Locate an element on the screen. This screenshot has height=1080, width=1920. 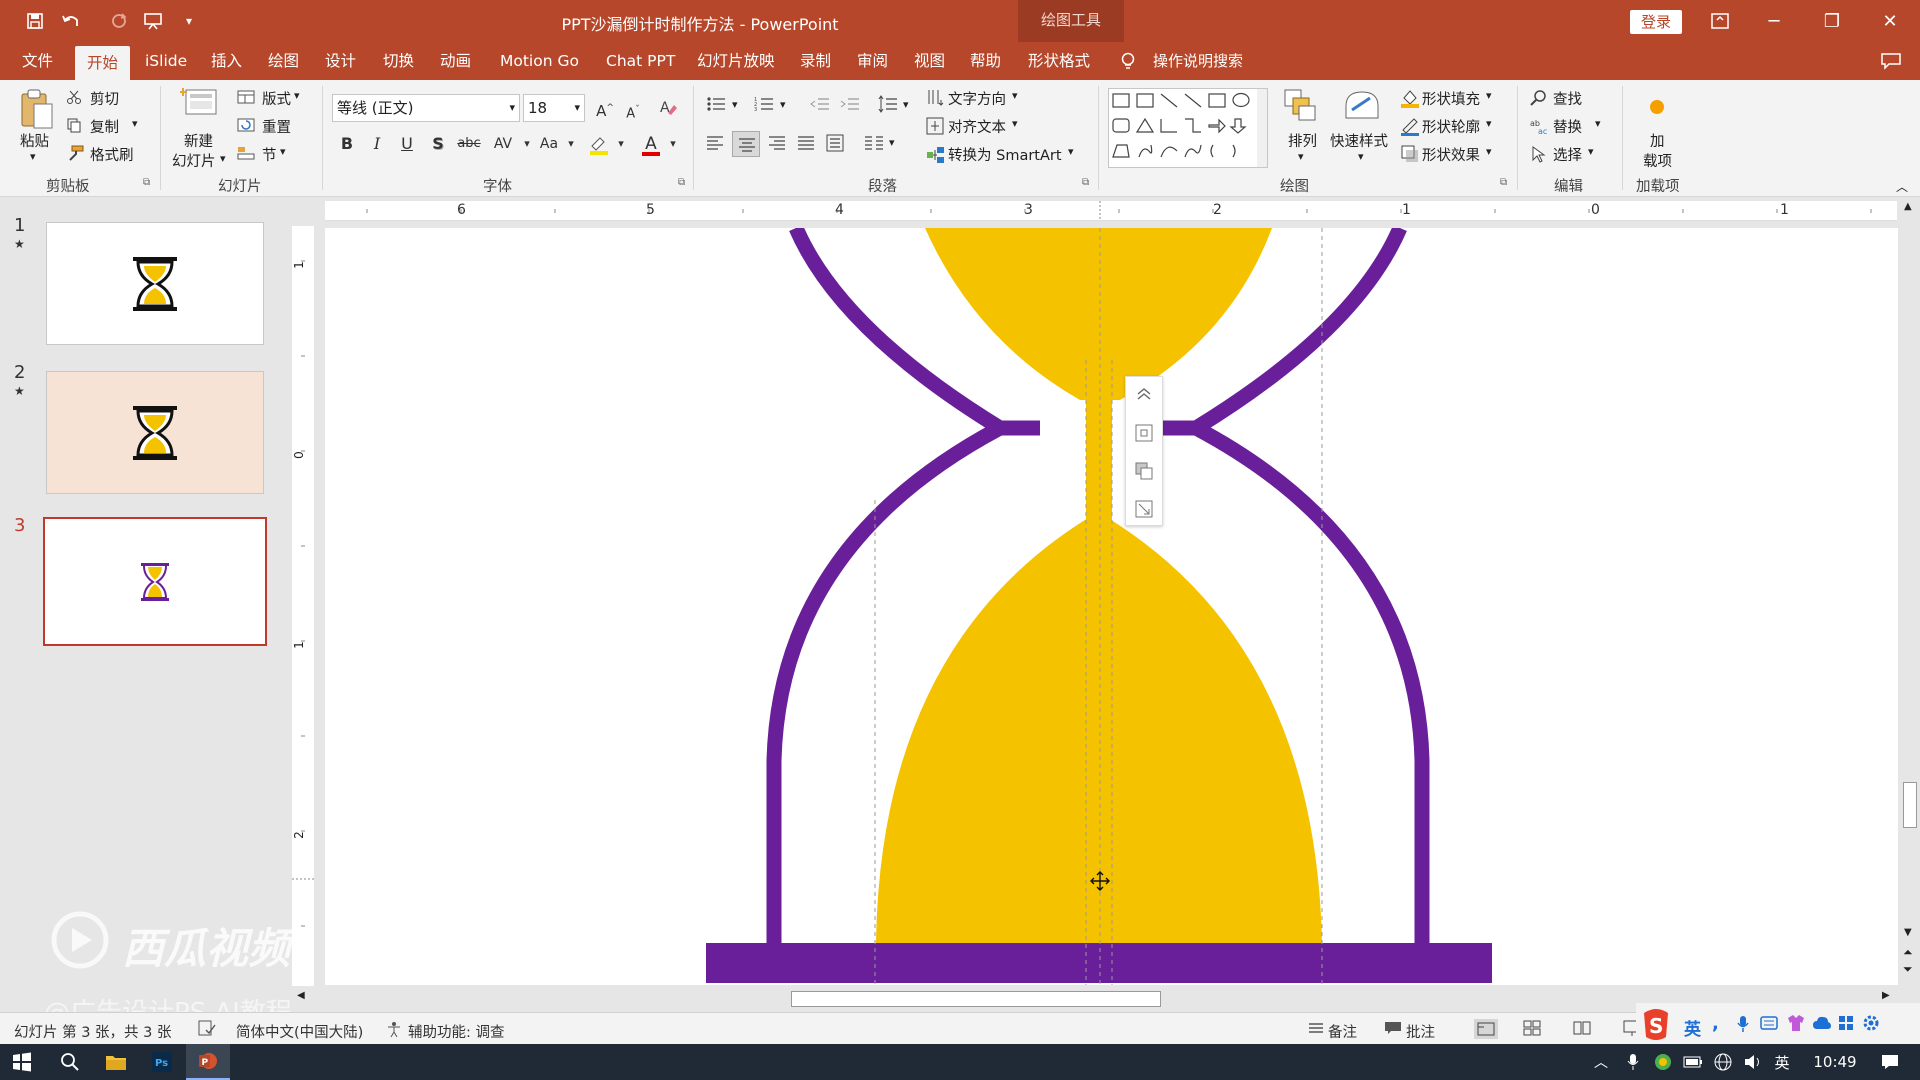
scroll-left-icon: ◀ is located at coordinates (301, 995).